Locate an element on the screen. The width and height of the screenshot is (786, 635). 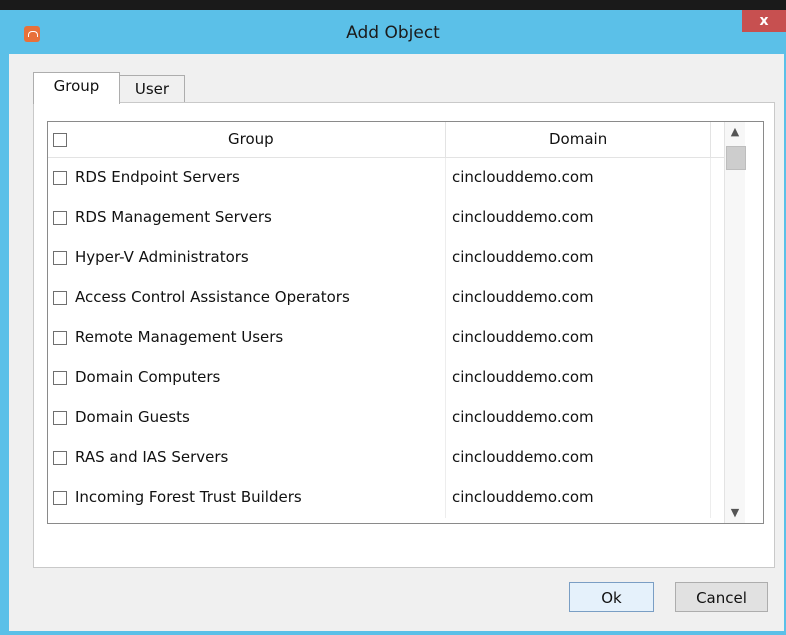
close-button: x is located at coordinates (764, 21).